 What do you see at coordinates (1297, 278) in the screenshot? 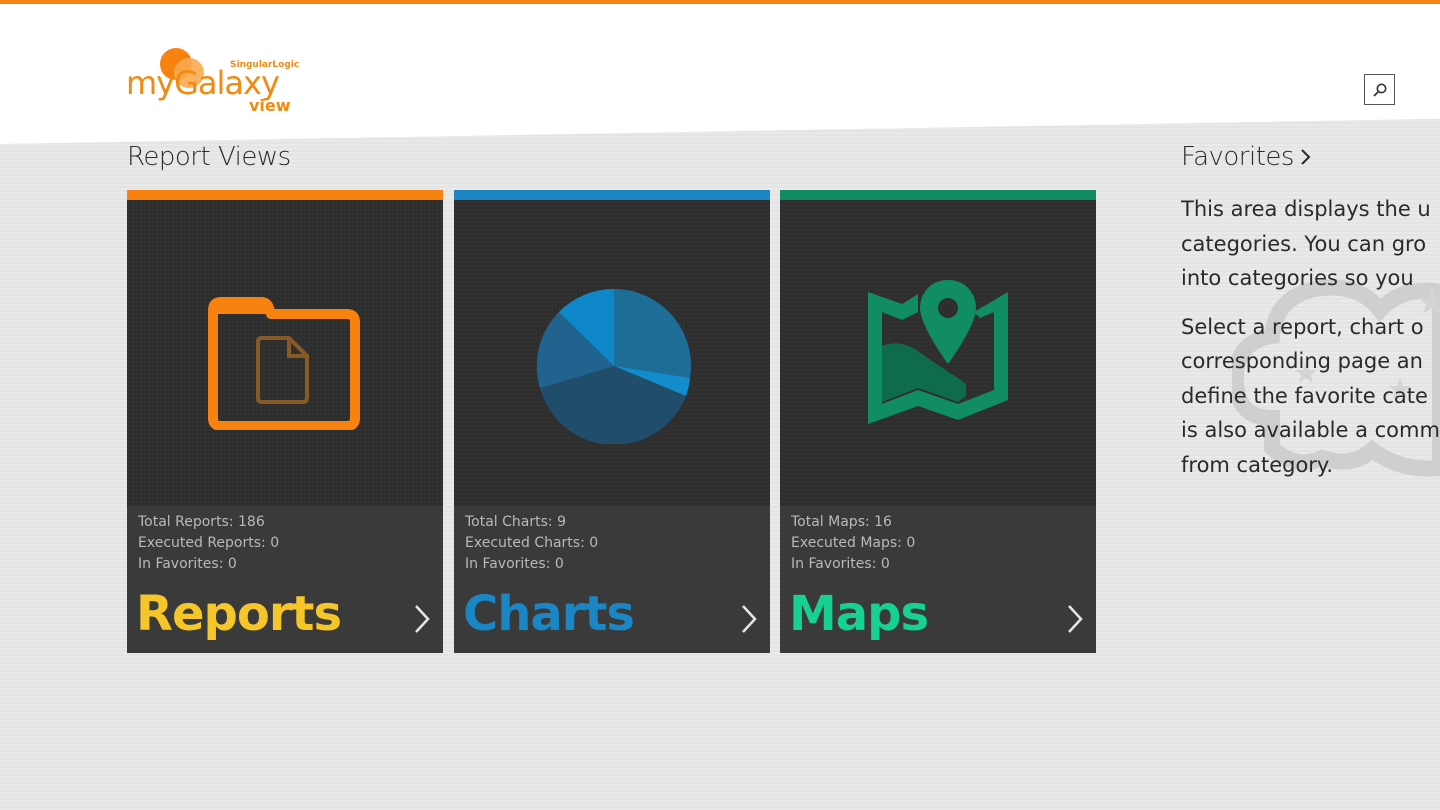
I see `text-line: into categories so you` at bounding box center [1297, 278].